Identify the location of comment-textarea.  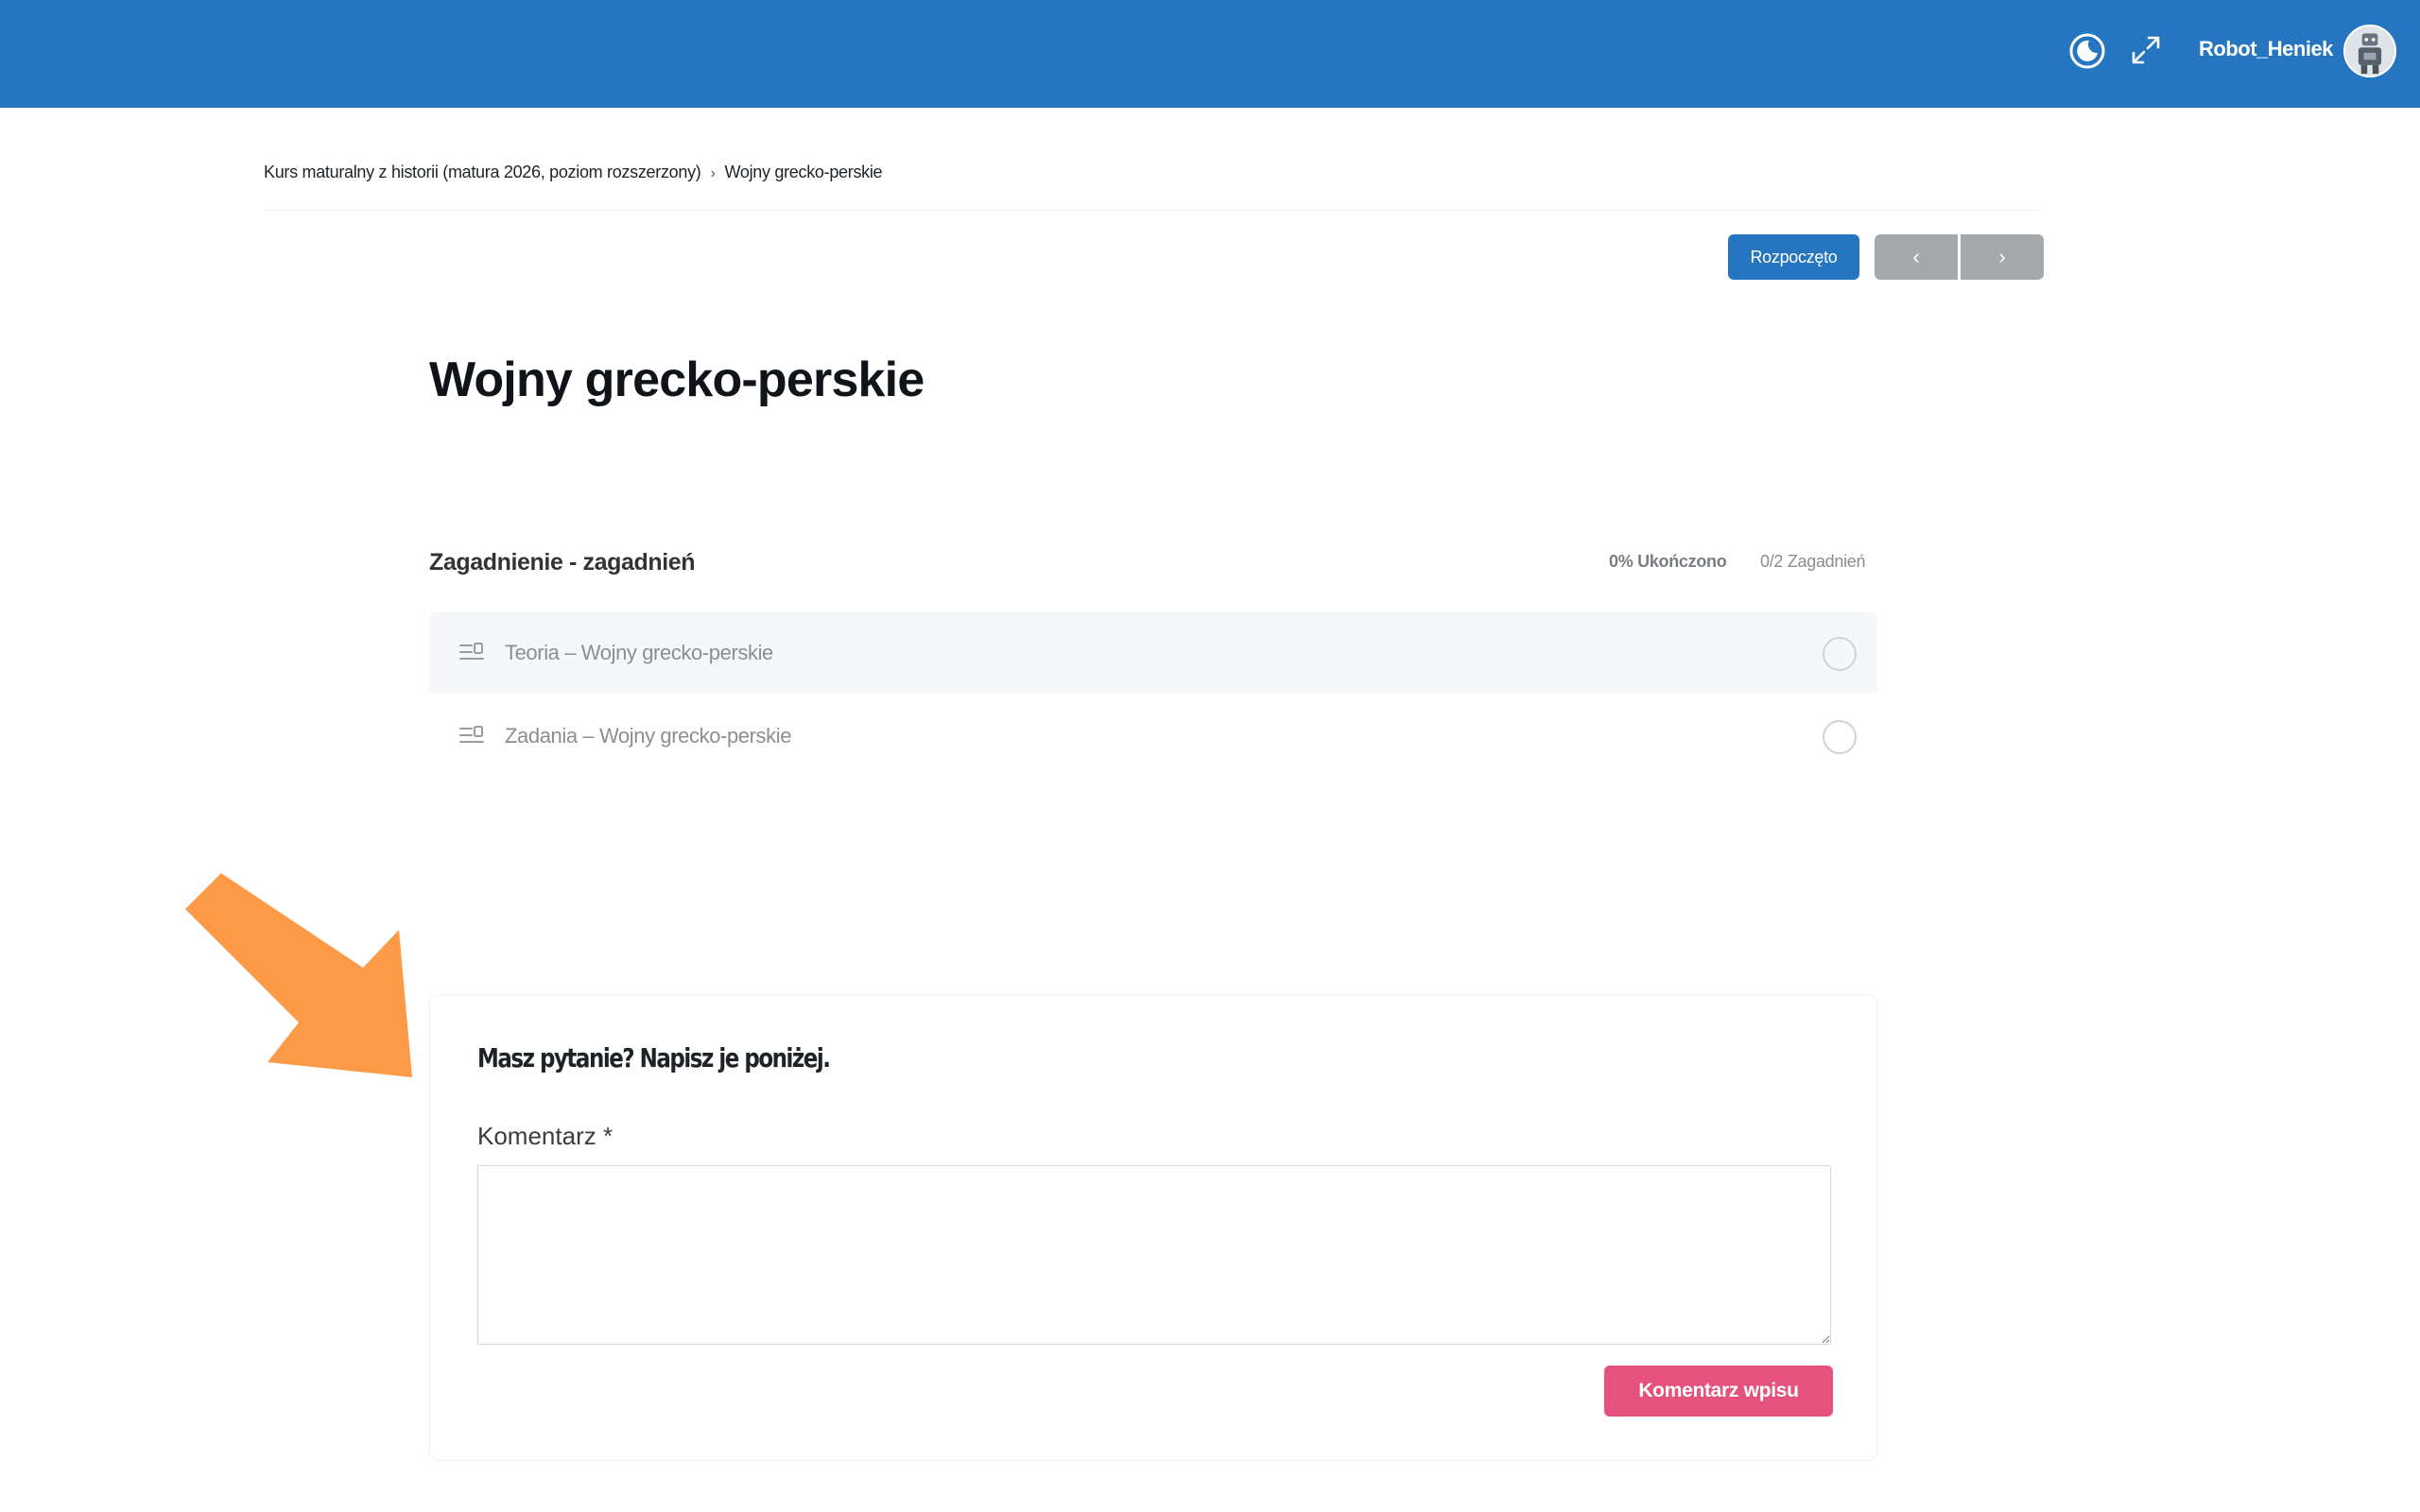
(1154, 1255).